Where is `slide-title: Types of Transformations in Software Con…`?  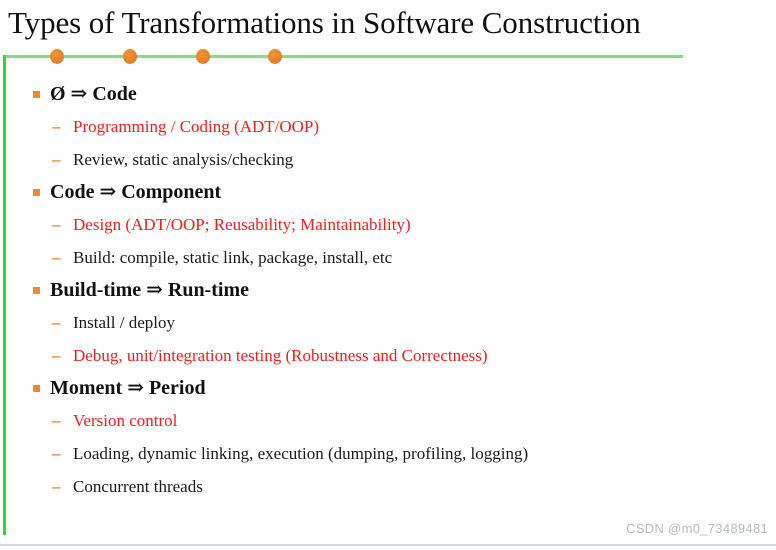
slide-title: Types of Transformations in Software Con… is located at coordinates (324, 22).